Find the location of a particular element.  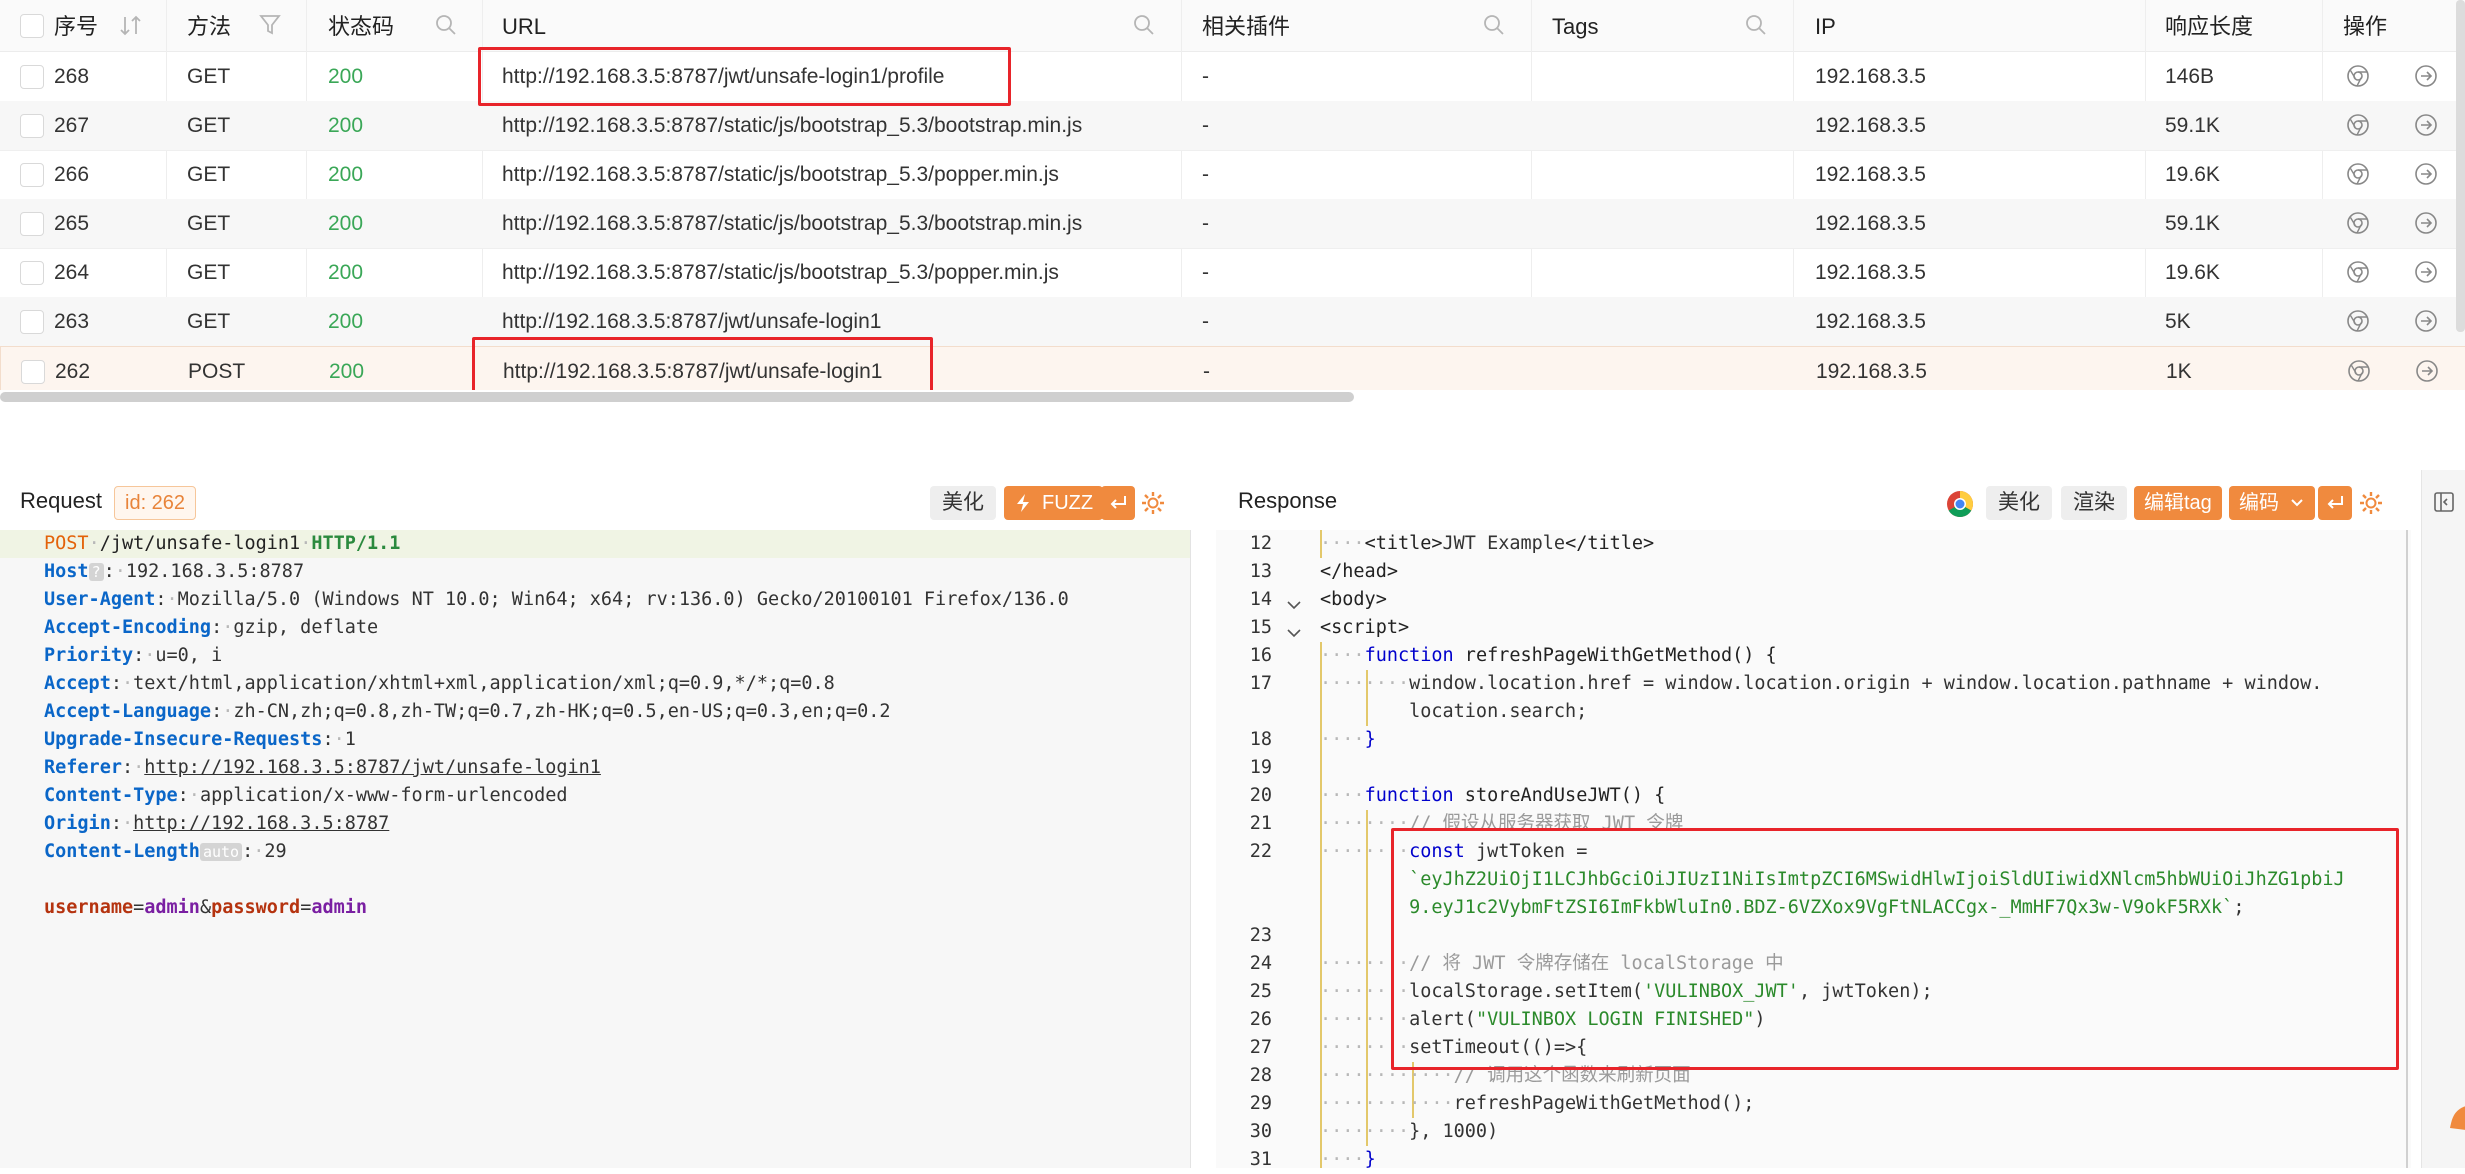

row-seq: 267 is located at coordinates (72, 125).